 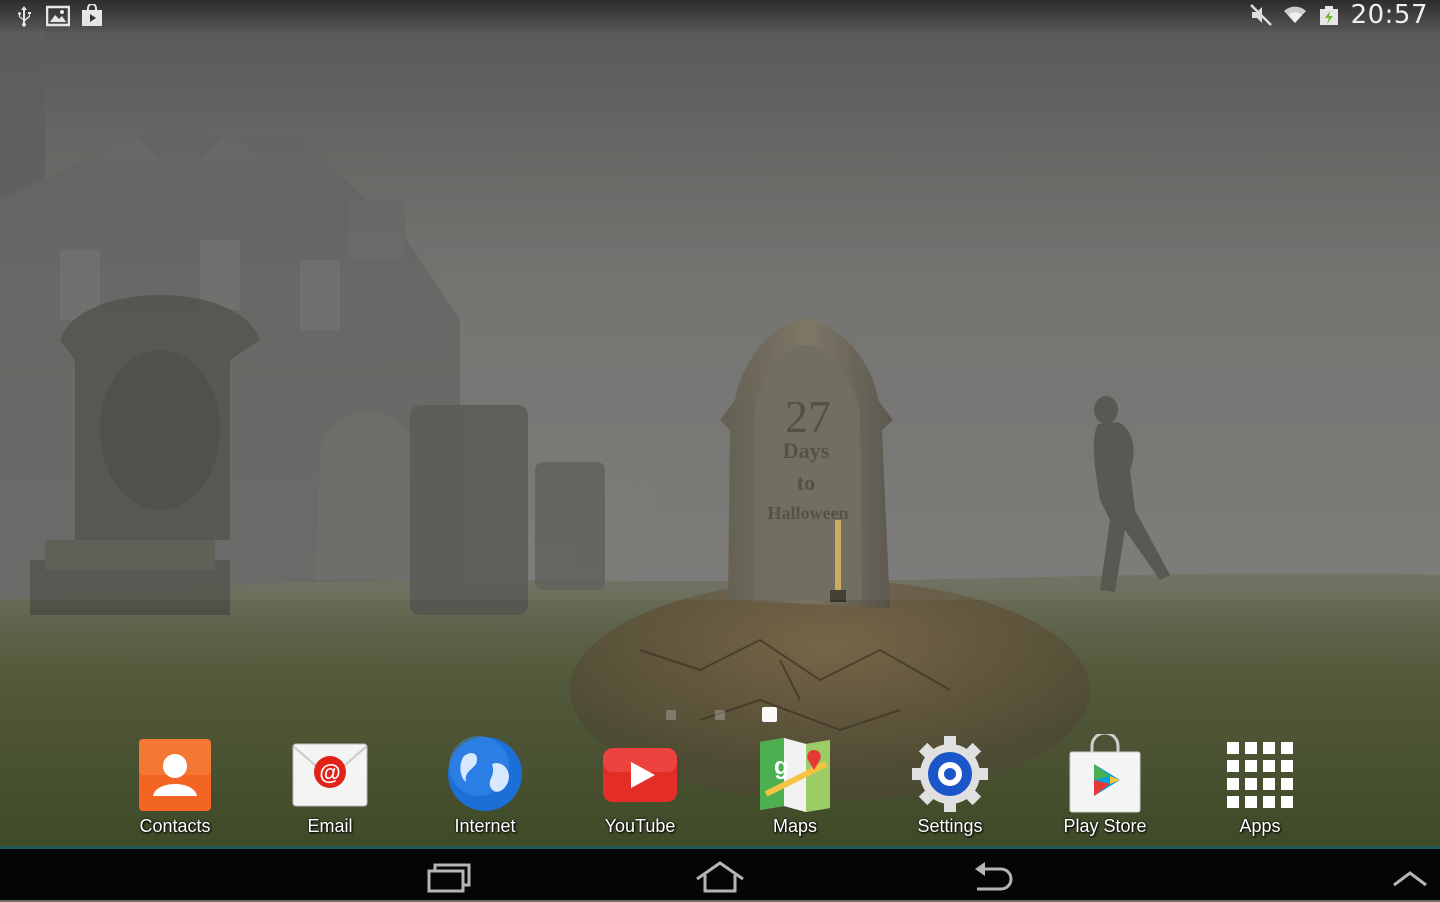 I want to click on app-label: Settings, so click(x=950, y=826).